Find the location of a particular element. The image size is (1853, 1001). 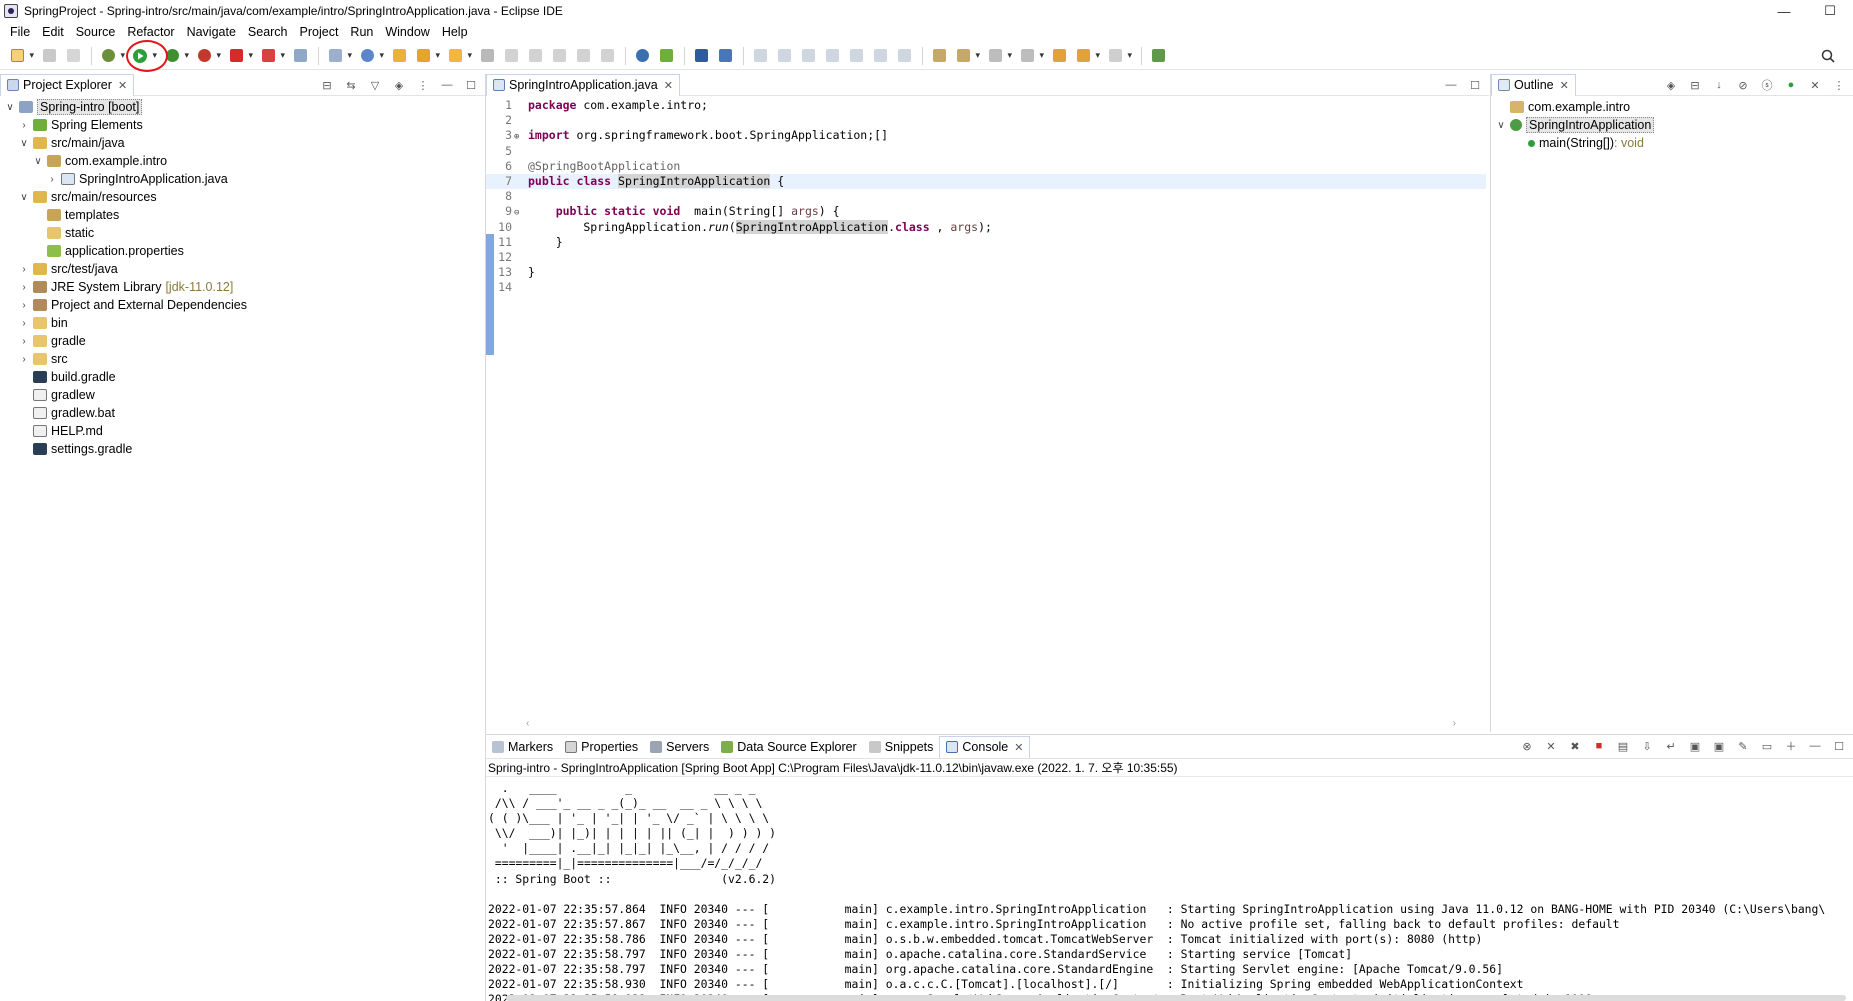

boot-dashboard-icon is located at coordinates (300, 56).